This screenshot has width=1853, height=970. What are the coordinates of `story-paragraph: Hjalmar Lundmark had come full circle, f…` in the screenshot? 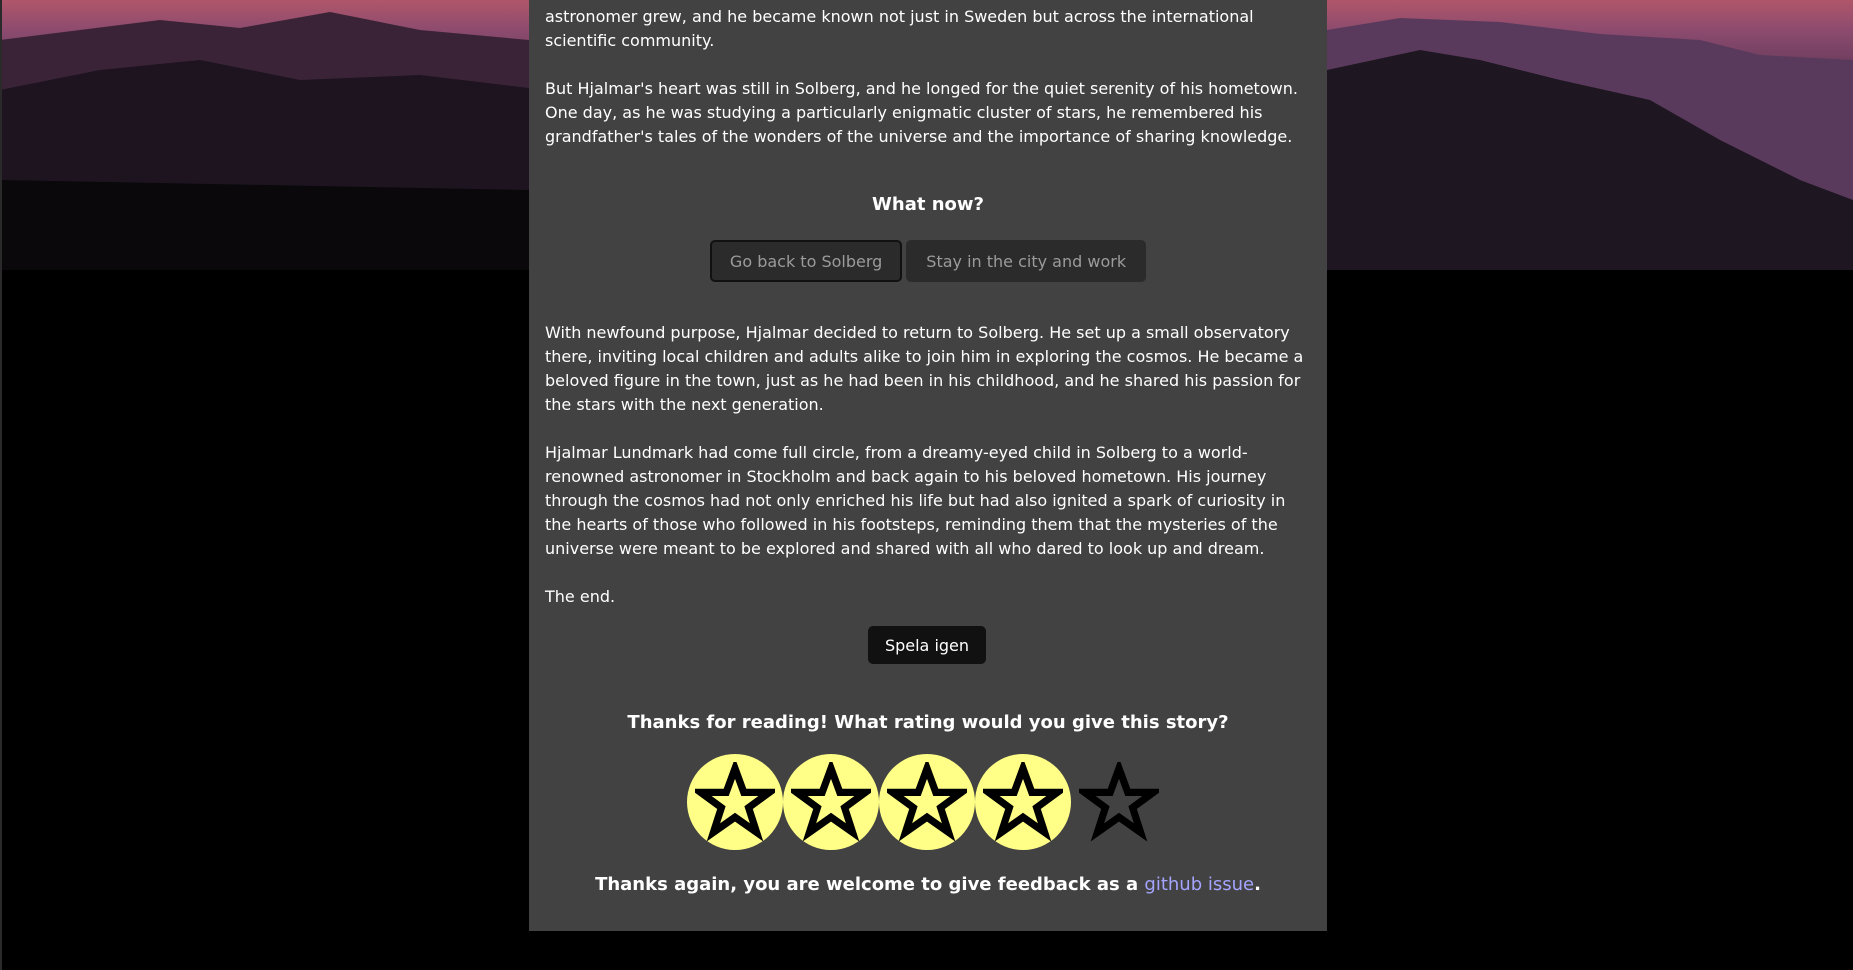 It's located at (915, 500).